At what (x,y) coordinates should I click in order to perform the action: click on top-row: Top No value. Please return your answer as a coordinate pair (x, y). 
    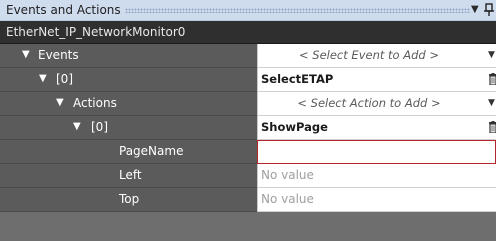
    Looking at the image, I should click on (248, 200).